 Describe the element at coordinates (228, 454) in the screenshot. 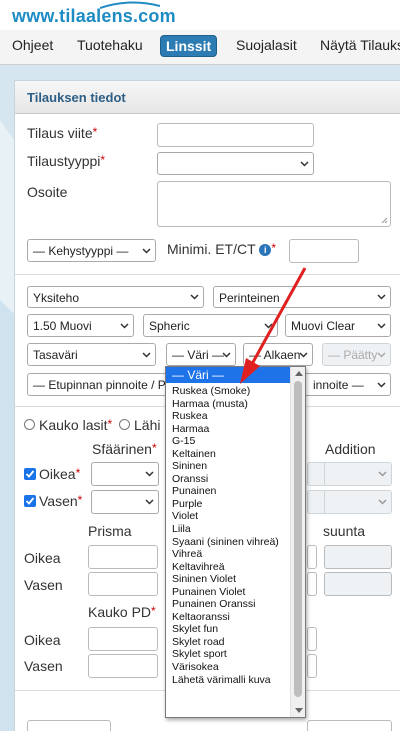

I see `color-option: Keltainen` at that location.